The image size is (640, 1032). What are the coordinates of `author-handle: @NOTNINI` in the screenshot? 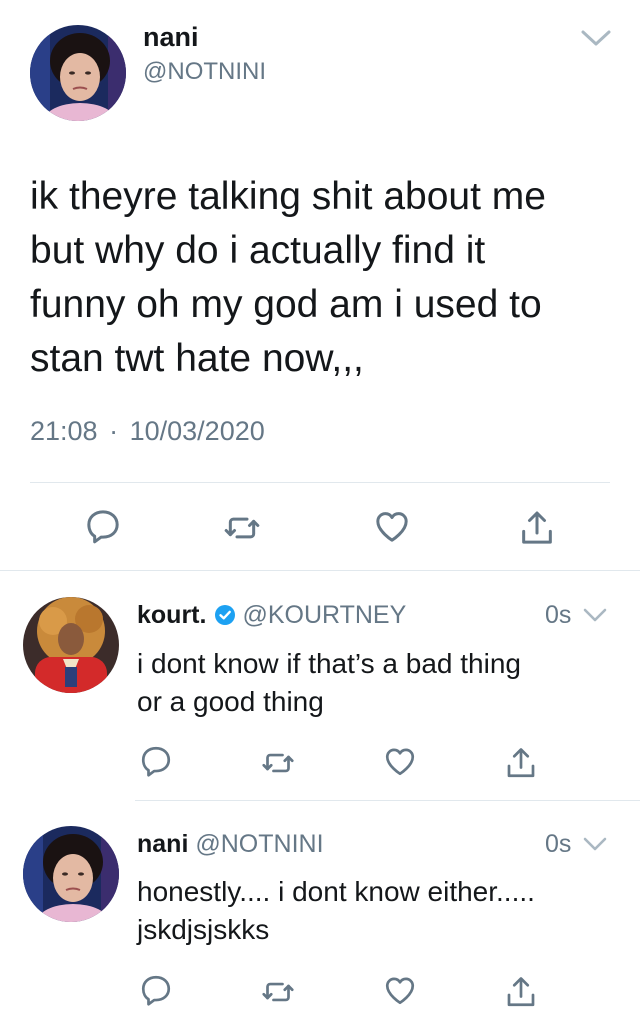 It's located at (204, 72).